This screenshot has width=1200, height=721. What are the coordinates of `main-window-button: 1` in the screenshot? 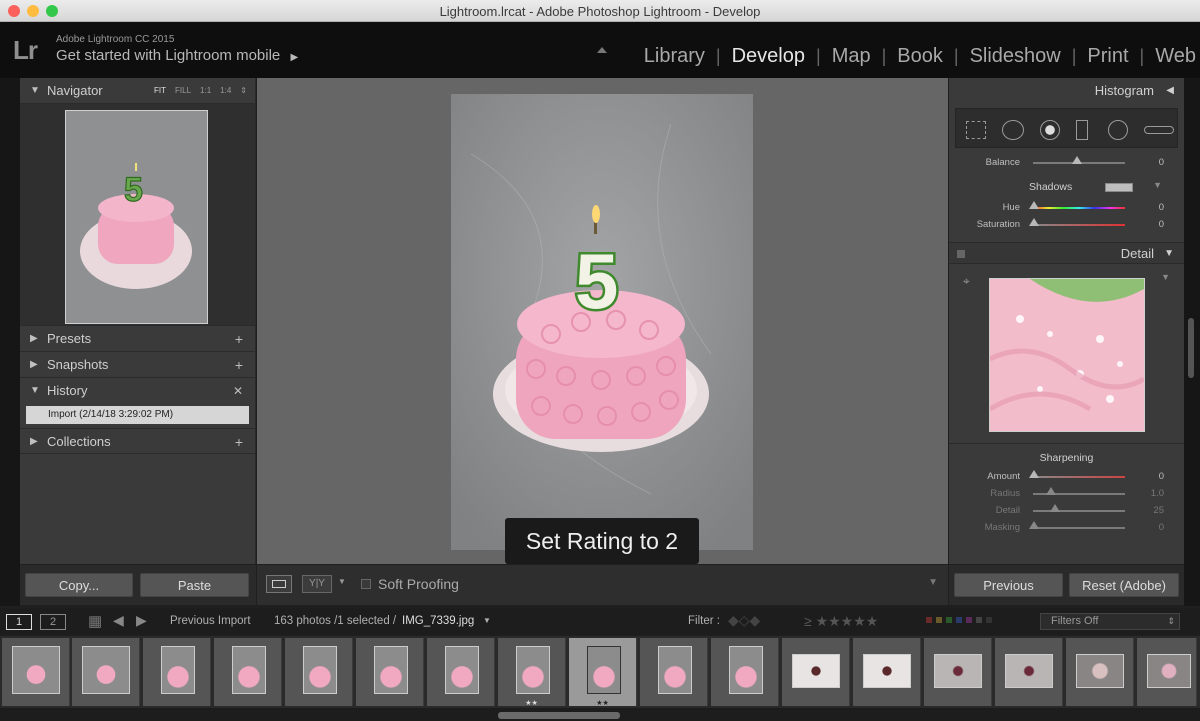 It's located at (19, 622).